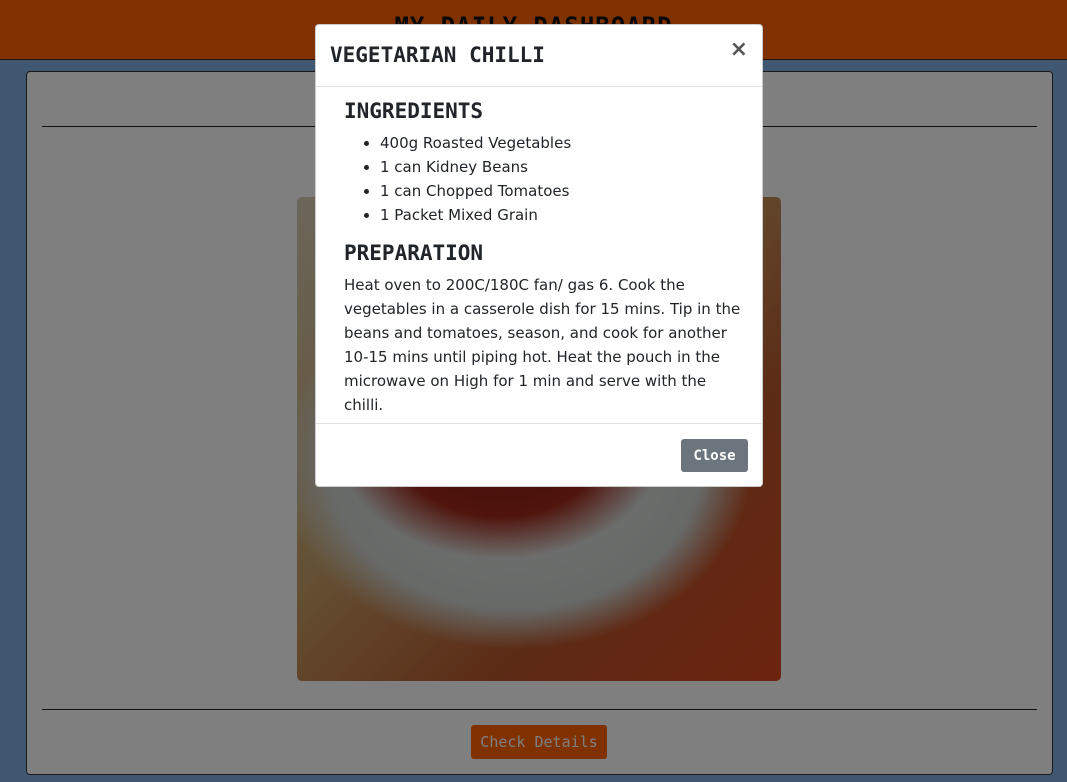 This screenshot has height=782, width=1067. What do you see at coordinates (739, 50) in the screenshot?
I see `close-icon: ×` at bounding box center [739, 50].